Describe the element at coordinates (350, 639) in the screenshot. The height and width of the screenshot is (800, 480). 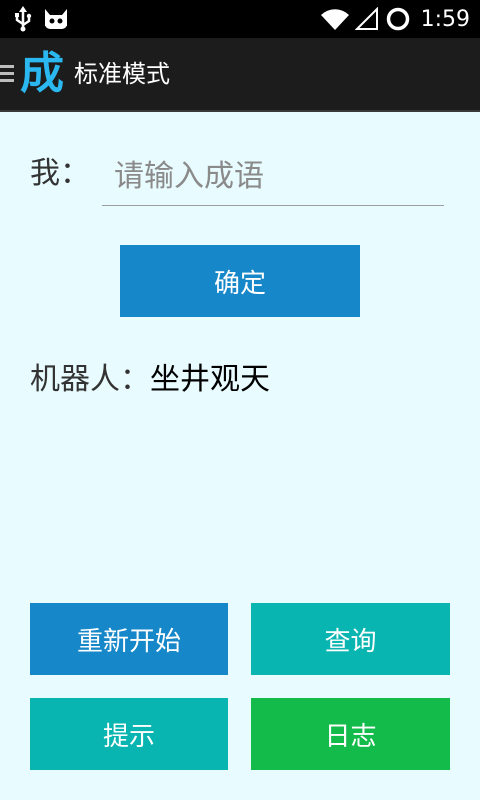
I see `query-button: 查询` at that location.